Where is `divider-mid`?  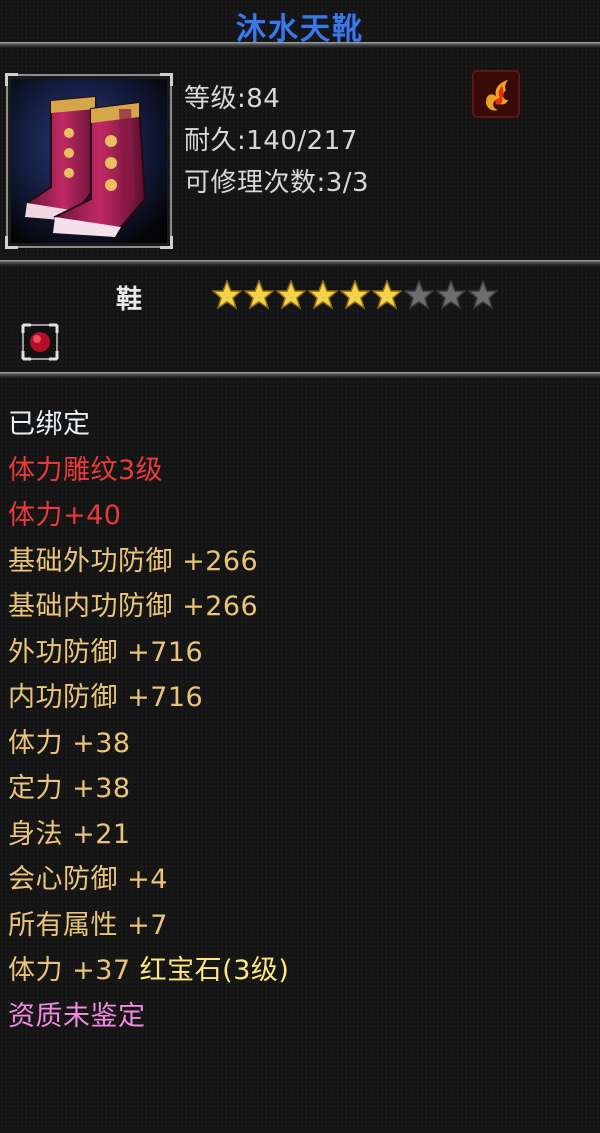 divider-mid is located at coordinates (300, 263).